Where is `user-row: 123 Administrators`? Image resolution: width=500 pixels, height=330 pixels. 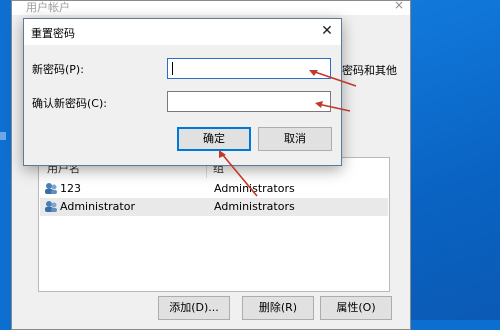
user-row: 123 Administrators is located at coordinates (214, 189).